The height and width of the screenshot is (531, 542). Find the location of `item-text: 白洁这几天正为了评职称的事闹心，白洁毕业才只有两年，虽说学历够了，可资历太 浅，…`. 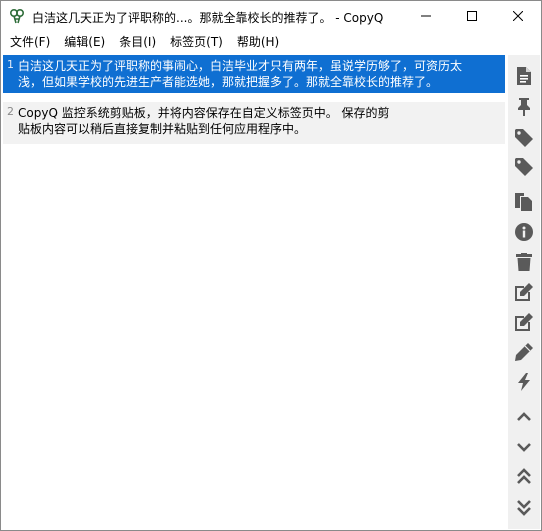

item-text: 白洁这几天正为了评职称的事闹心，白洁毕业才只有两年，虽说学历够了，可资历太 浅，… is located at coordinates (240, 74).